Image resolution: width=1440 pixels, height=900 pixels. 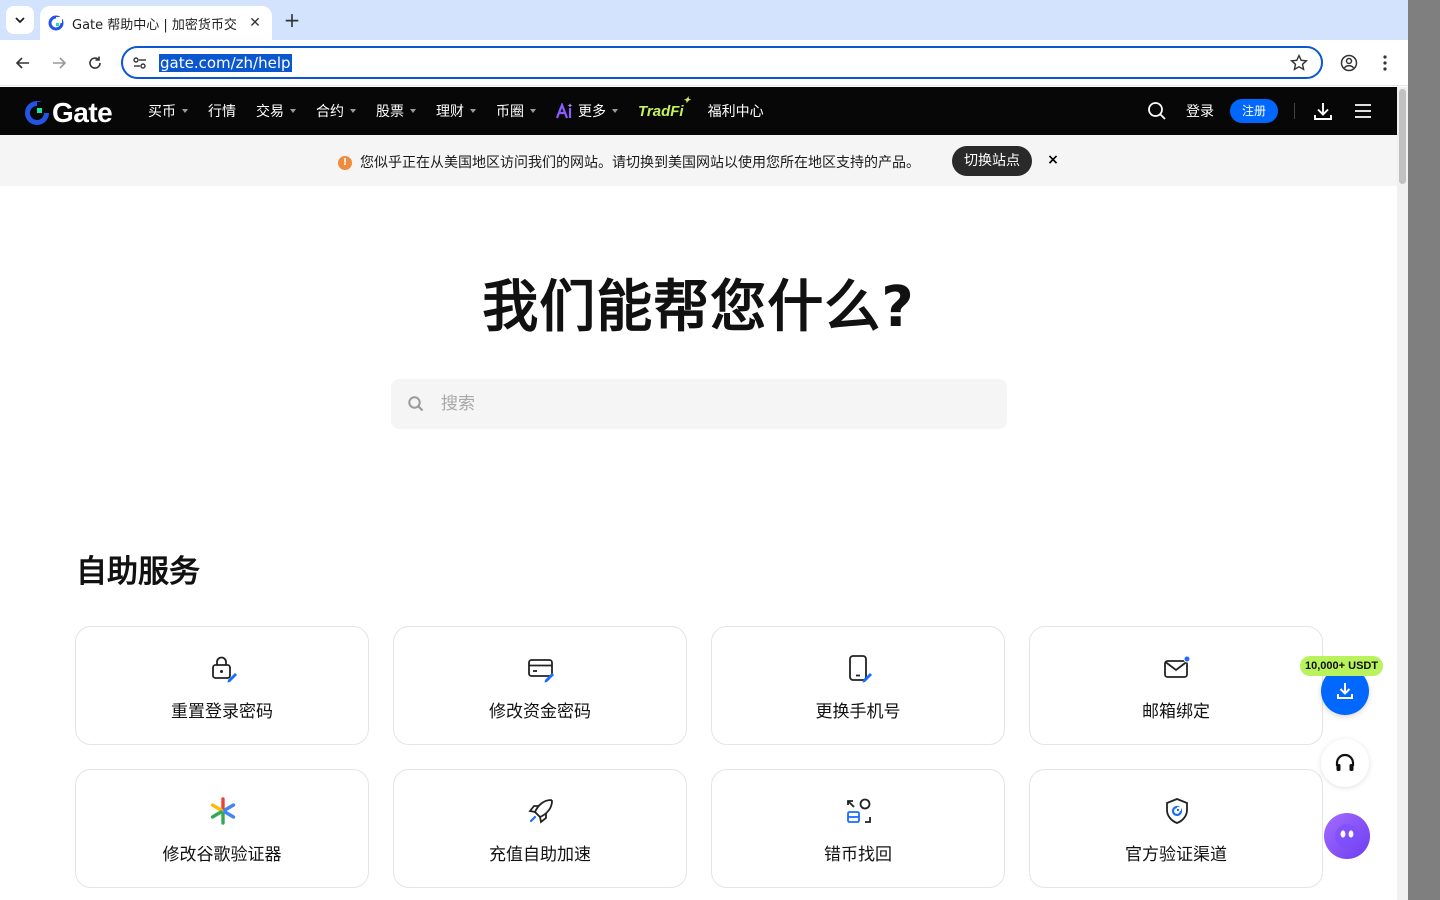 I want to click on new-tab-button: +, so click(x=292, y=20).